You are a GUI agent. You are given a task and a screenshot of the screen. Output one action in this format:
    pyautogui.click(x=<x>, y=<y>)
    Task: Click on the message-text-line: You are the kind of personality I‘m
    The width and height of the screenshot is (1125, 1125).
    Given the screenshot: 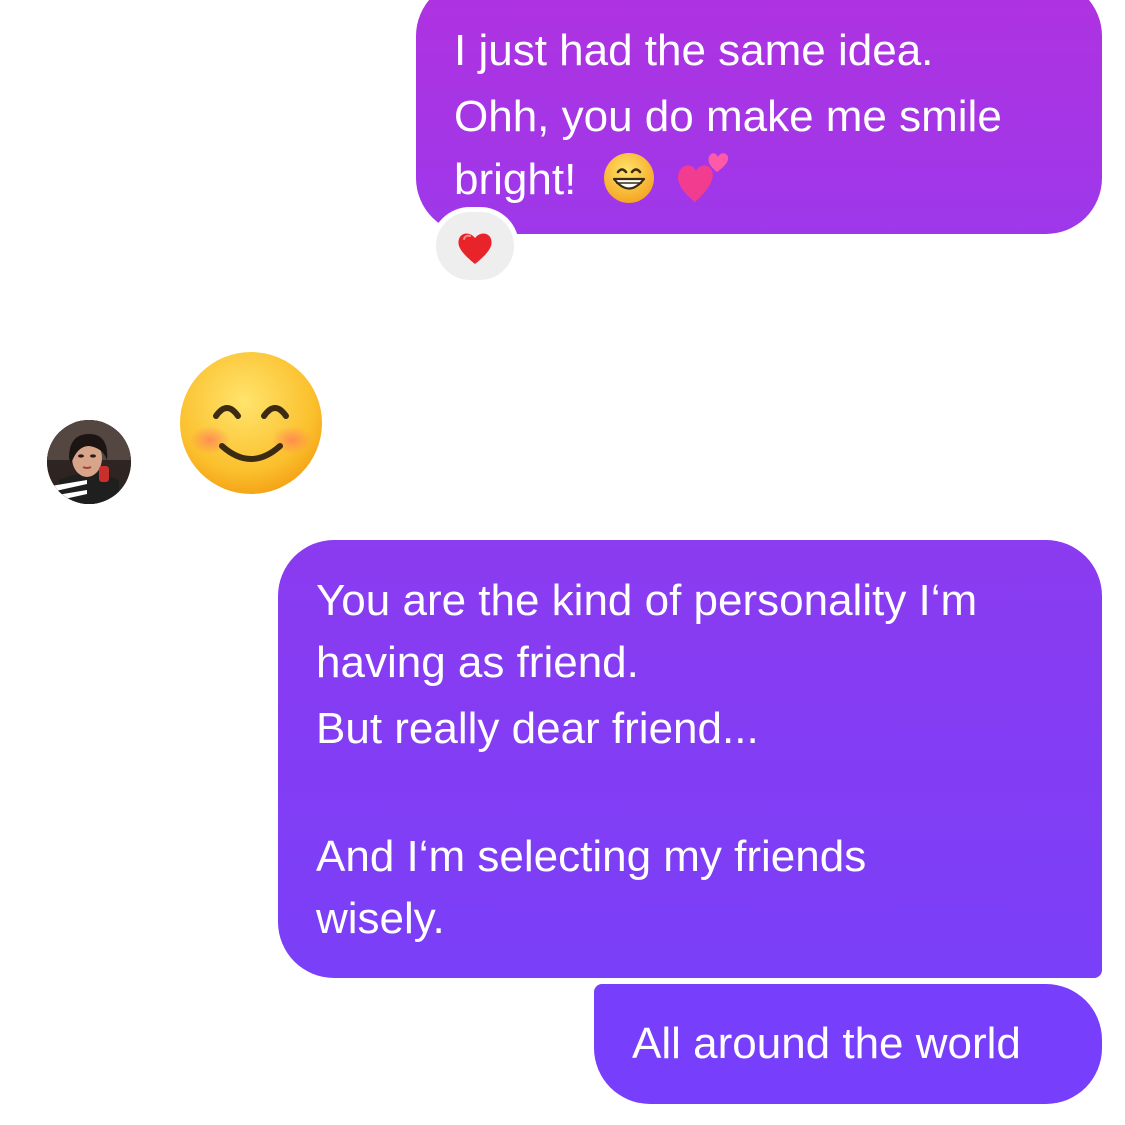 What is the action you would take?
    pyautogui.click(x=647, y=600)
    